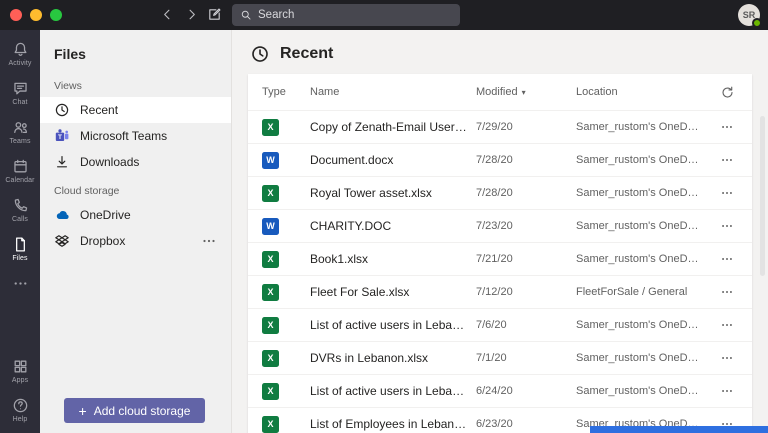 This screenshot has width=768, height=433. I want to click on sidebar-item-label: Microsoft Teams, so click(124, 136).